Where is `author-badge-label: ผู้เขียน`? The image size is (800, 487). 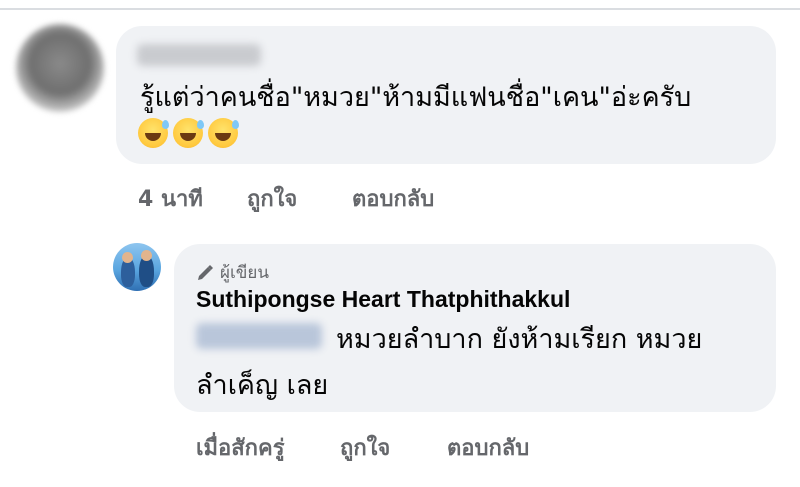
author-badge-label: ผู้เขียน is located at coordinates (244, 273).